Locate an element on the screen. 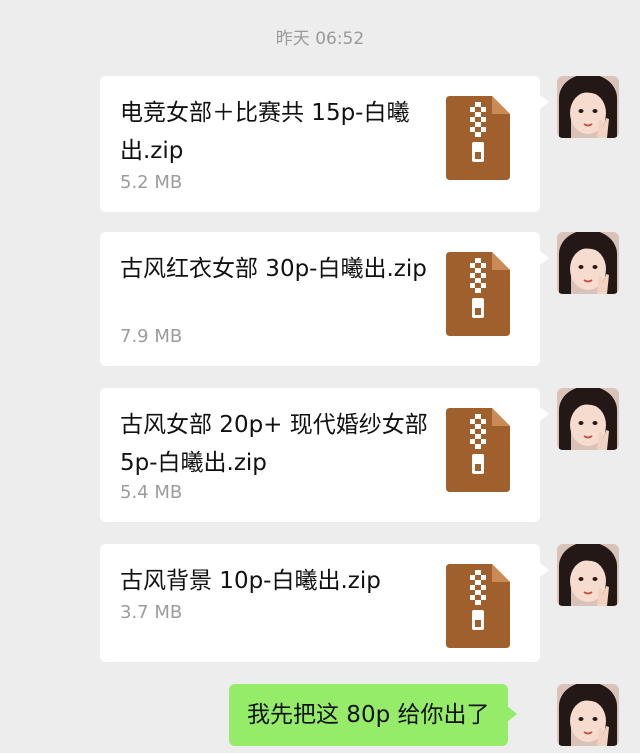 Image resolution: width=640 pixels, height=753 pixels. file-message-card: 古风红衣女部 30p-白曦出.zip 7.9 MB is located at coordinates (324, 299).